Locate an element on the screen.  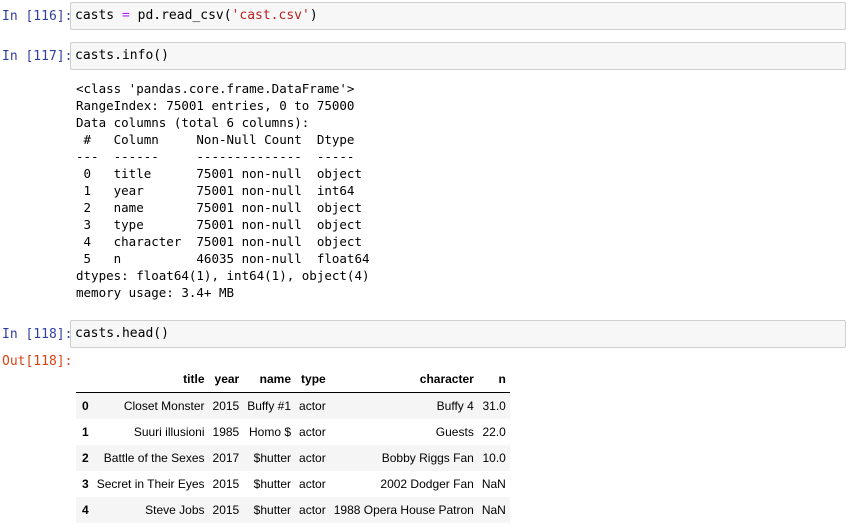
input-prompt: In [118]: is located at coordinates (37, 334).